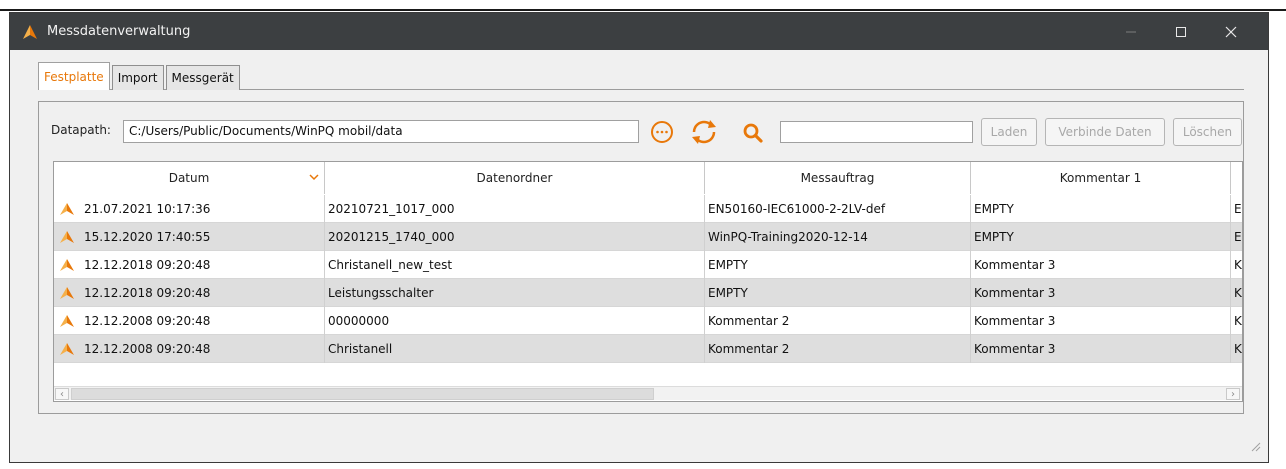 This screenshot has height=469, width=1286. I want to click on delete-button: Löschen, so click(1207, 132).